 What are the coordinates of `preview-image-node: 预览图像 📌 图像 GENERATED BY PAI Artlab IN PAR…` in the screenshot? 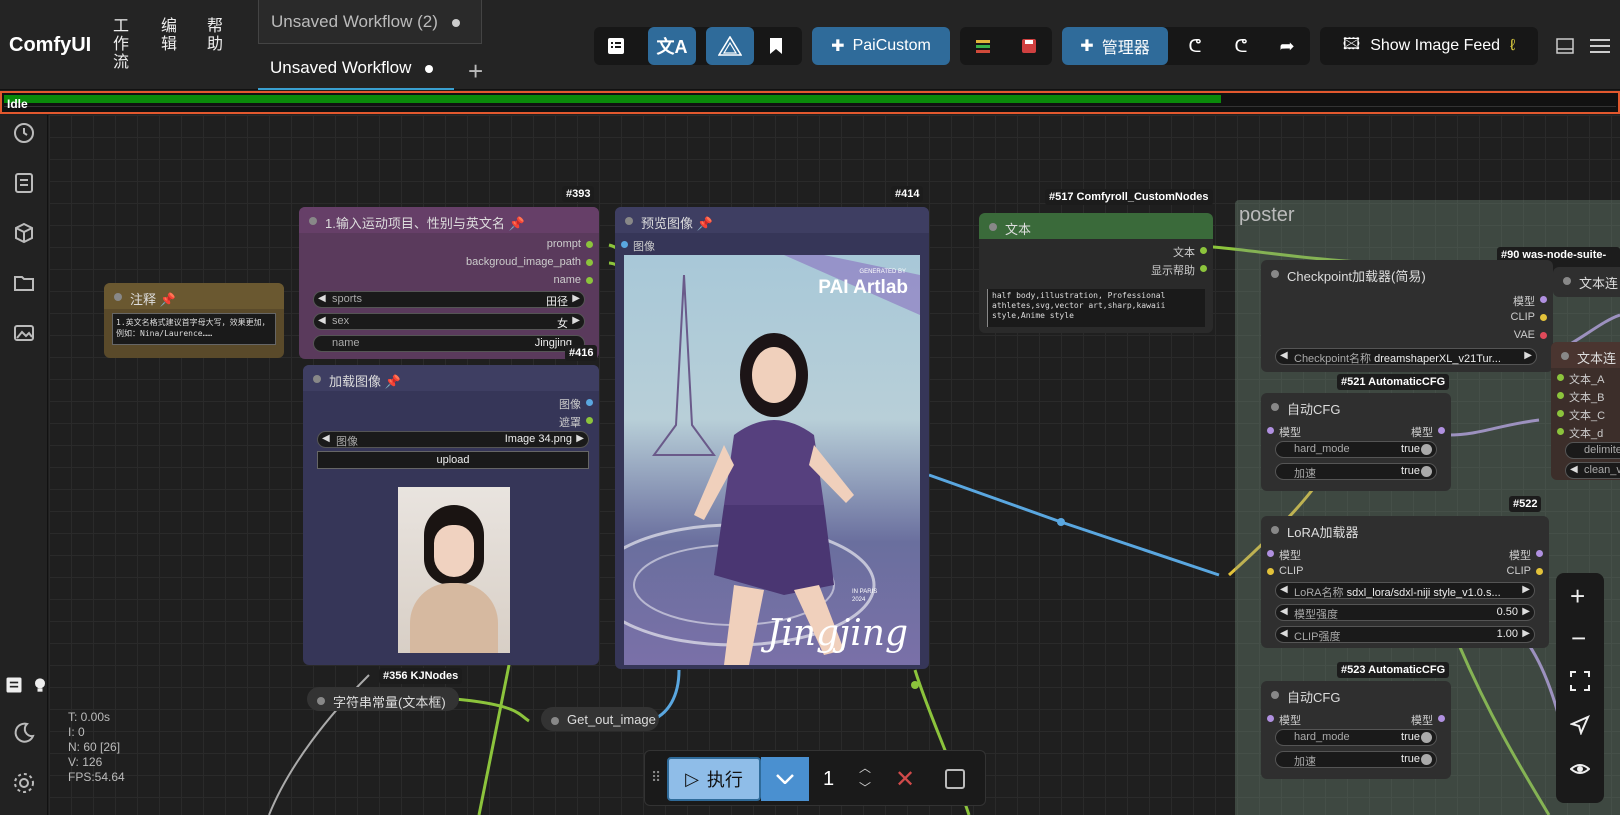 It's located at (772, 438).